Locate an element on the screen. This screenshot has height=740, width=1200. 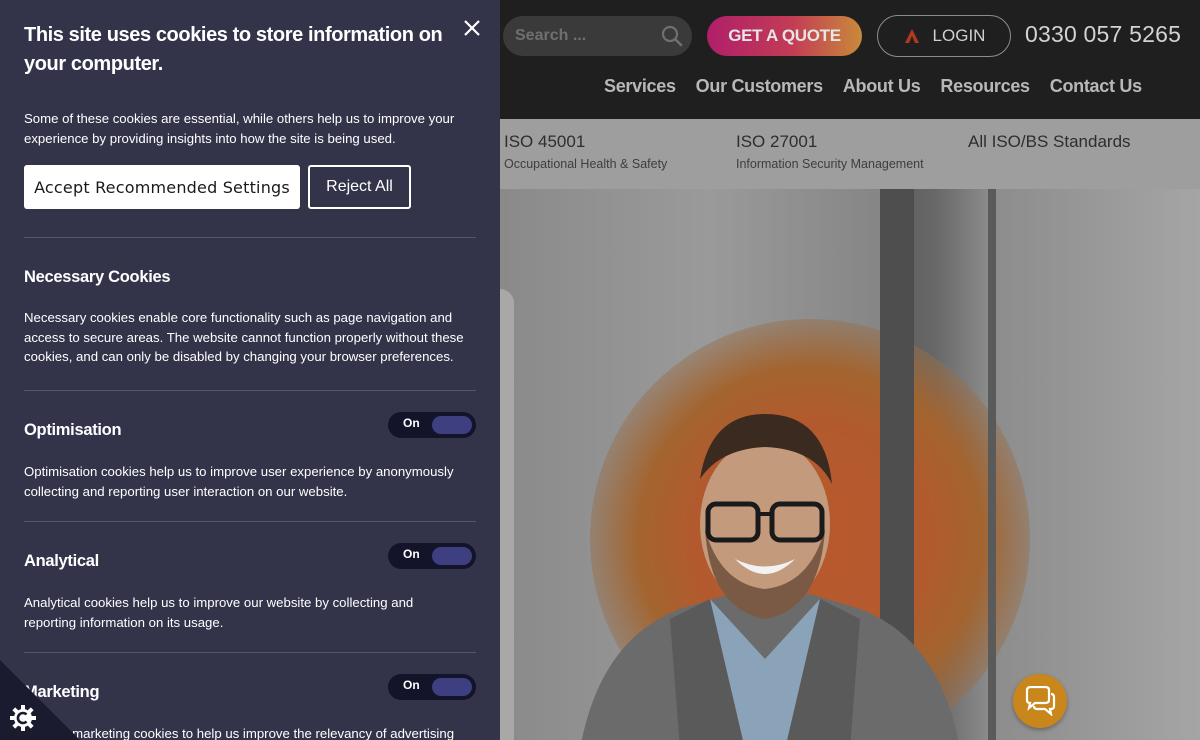
standard-code: All ISO/BS Standards is located at coordinates (1049, 141).